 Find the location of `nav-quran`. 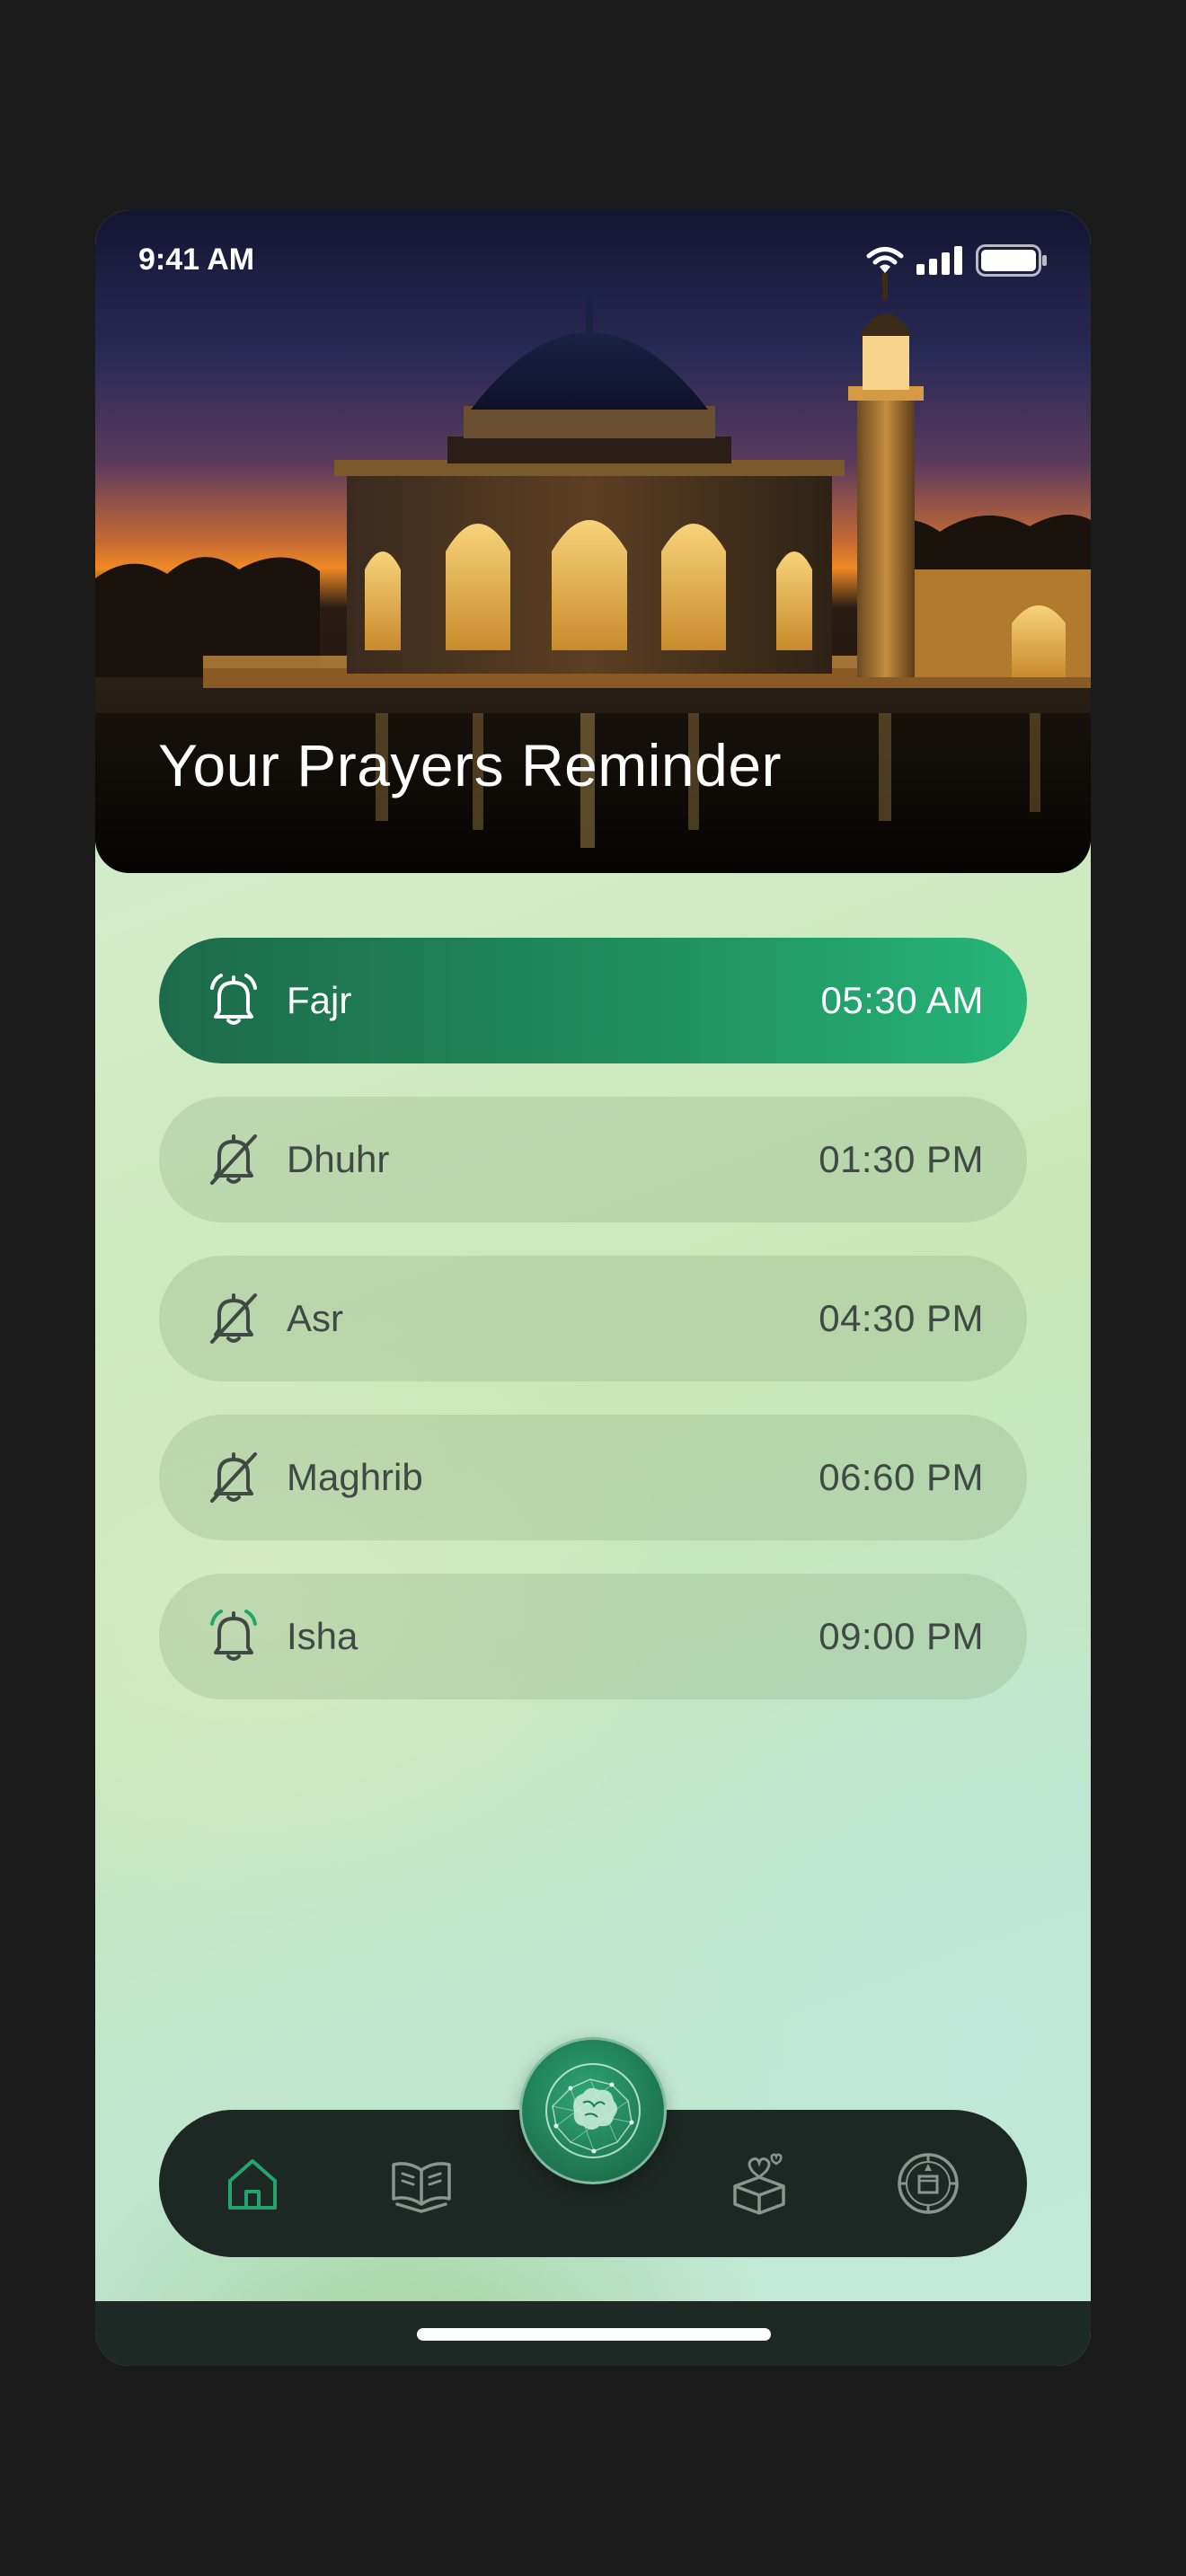

nav-quran is located at coordinates (421, 2183).